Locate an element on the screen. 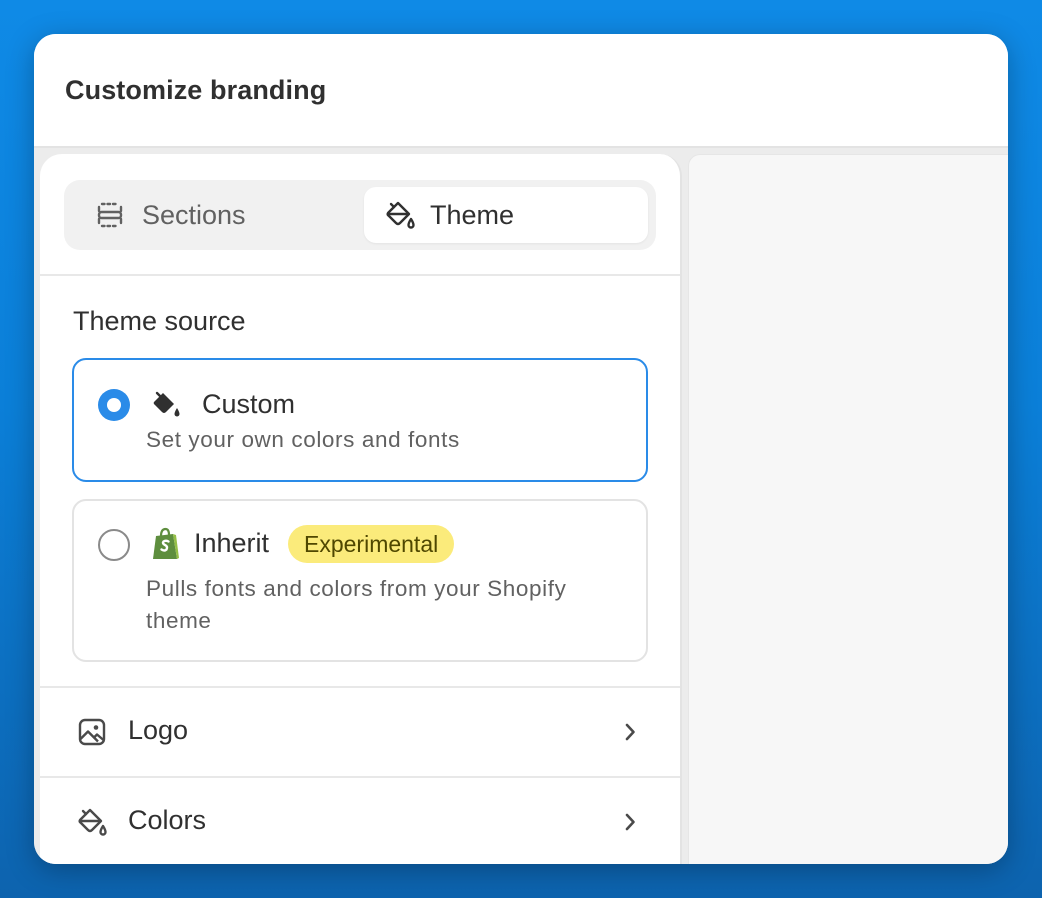 The image size is (1042, 898). option-inherit-description-line1: Pulls fonts and colors from your Shopify is located at coordinates (356, 588).